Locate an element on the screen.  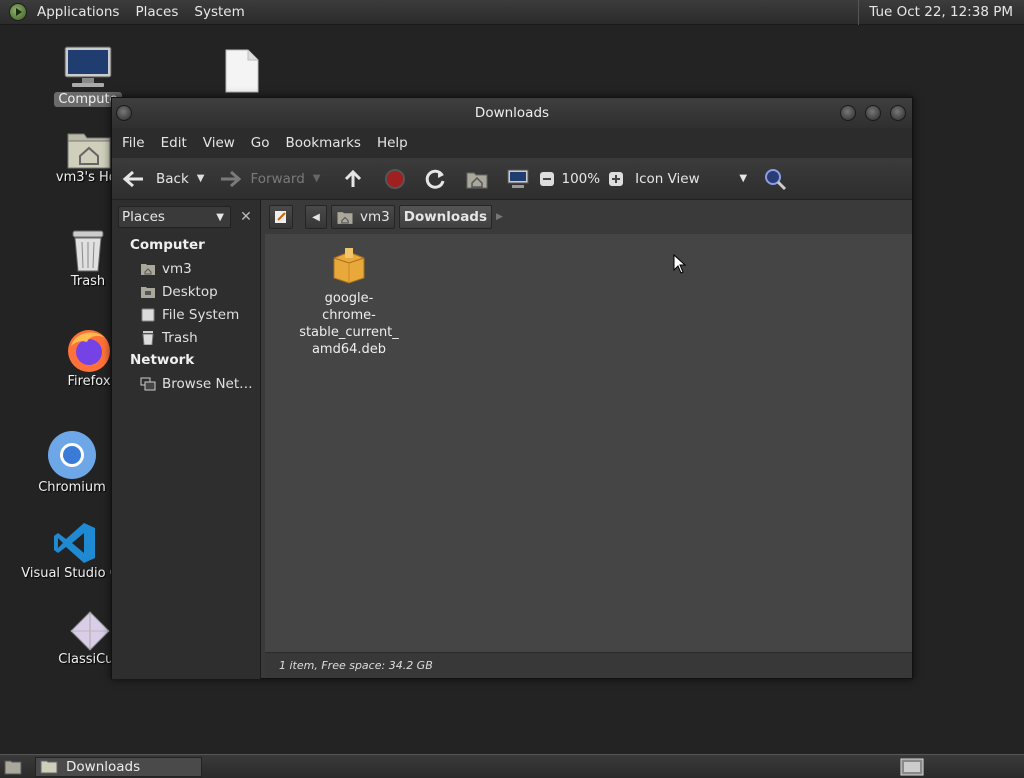
zoom-in-icon is located at coordinates (616, 179).